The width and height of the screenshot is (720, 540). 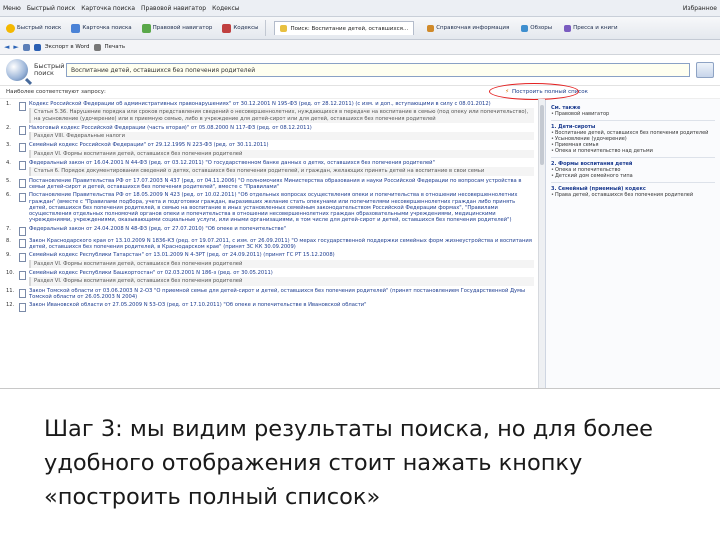 What do you see at coordinates (177, 28) in the screenshot?
I see `navigator-button: Правовой навигатор` at bounding box center [177, 28].